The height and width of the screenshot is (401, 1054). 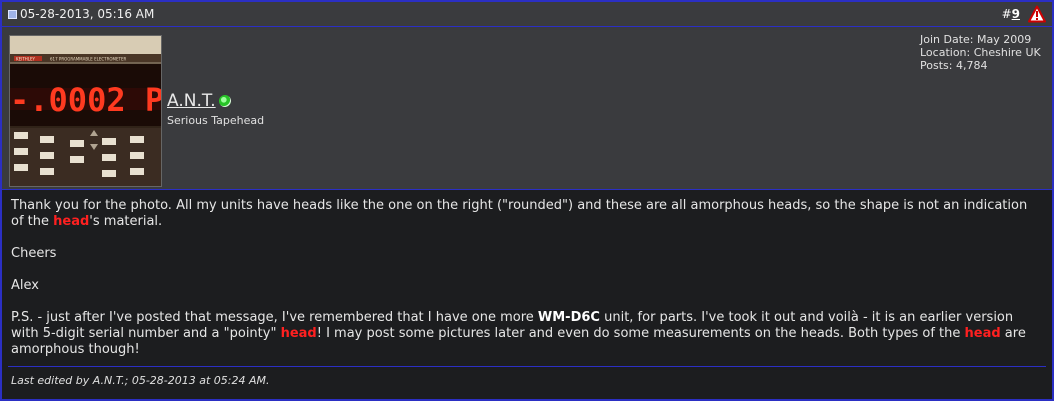 I want to click on paragraph-2: Cheers, so click(x=34, y=253).